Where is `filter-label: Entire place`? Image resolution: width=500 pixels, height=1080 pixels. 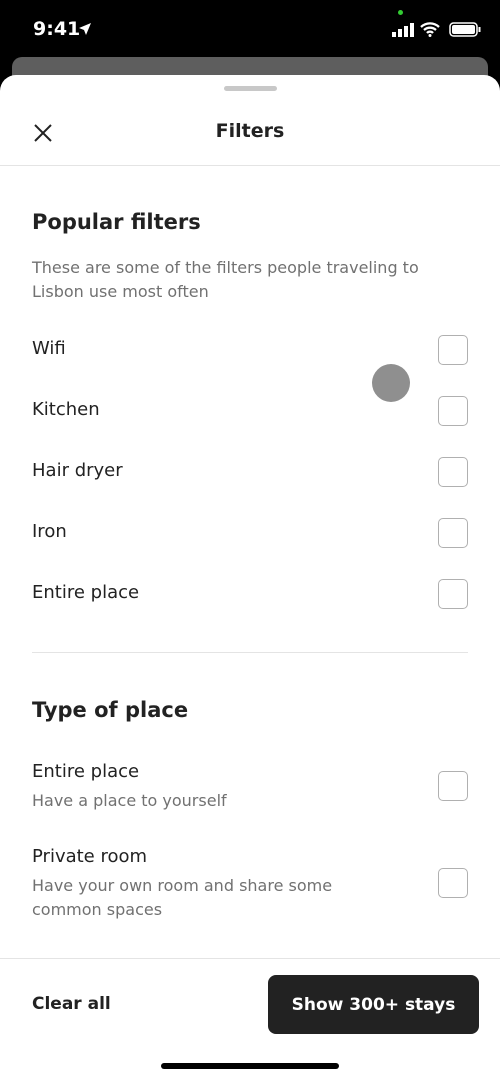 filter-label: Entire place is located at coordinates (86, 592).